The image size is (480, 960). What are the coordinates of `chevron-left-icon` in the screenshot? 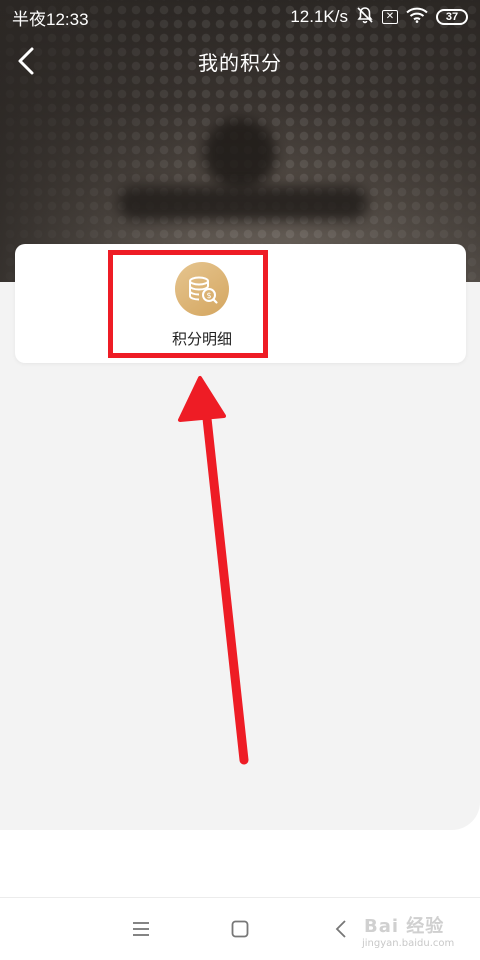 It's located at (26, 61).